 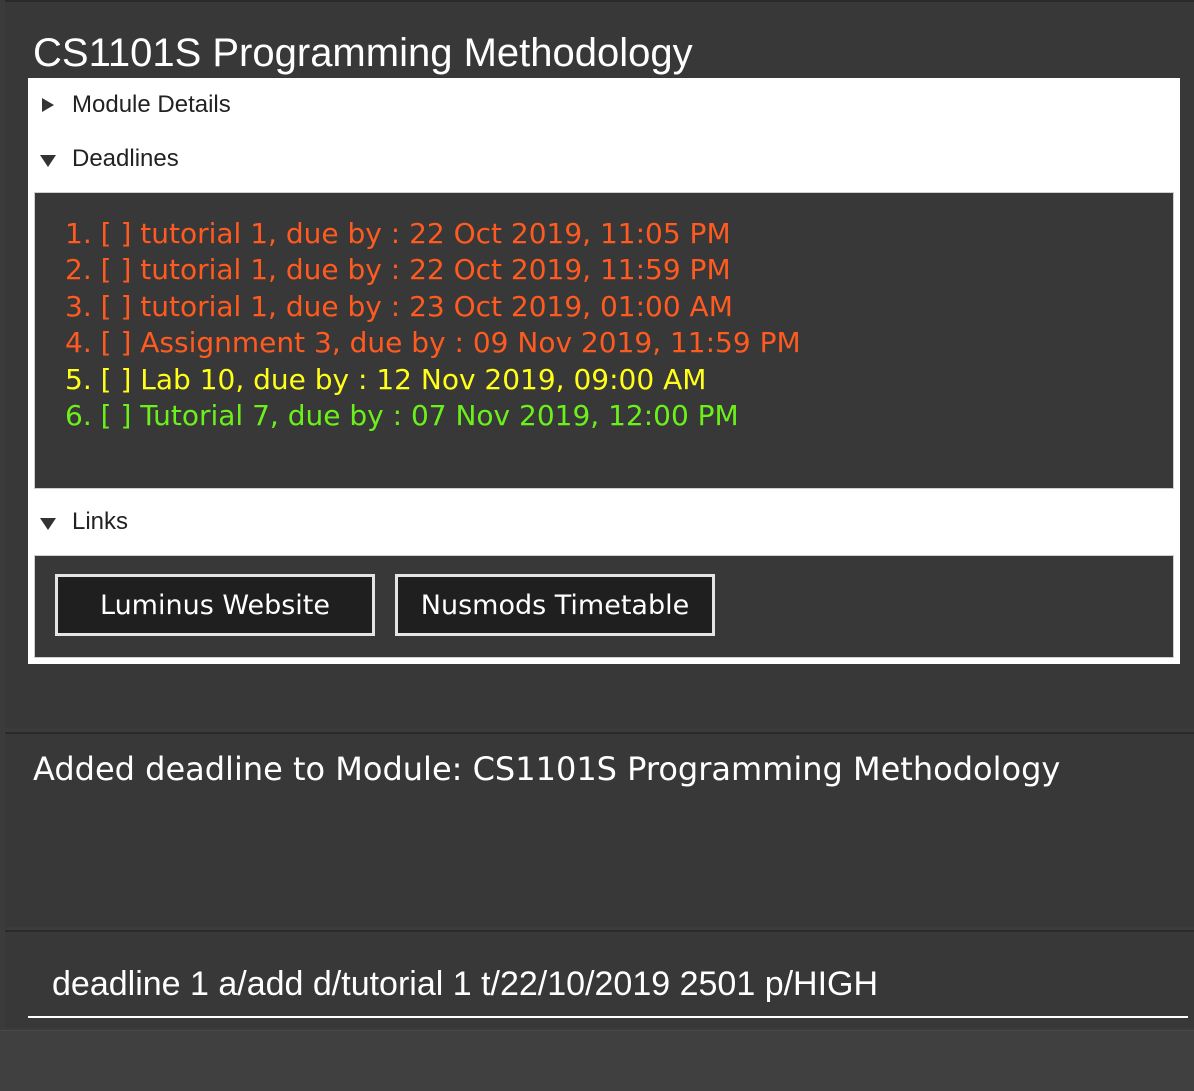 I want to click on deadlines-section: Deadlines, so click(x=604, y=159).